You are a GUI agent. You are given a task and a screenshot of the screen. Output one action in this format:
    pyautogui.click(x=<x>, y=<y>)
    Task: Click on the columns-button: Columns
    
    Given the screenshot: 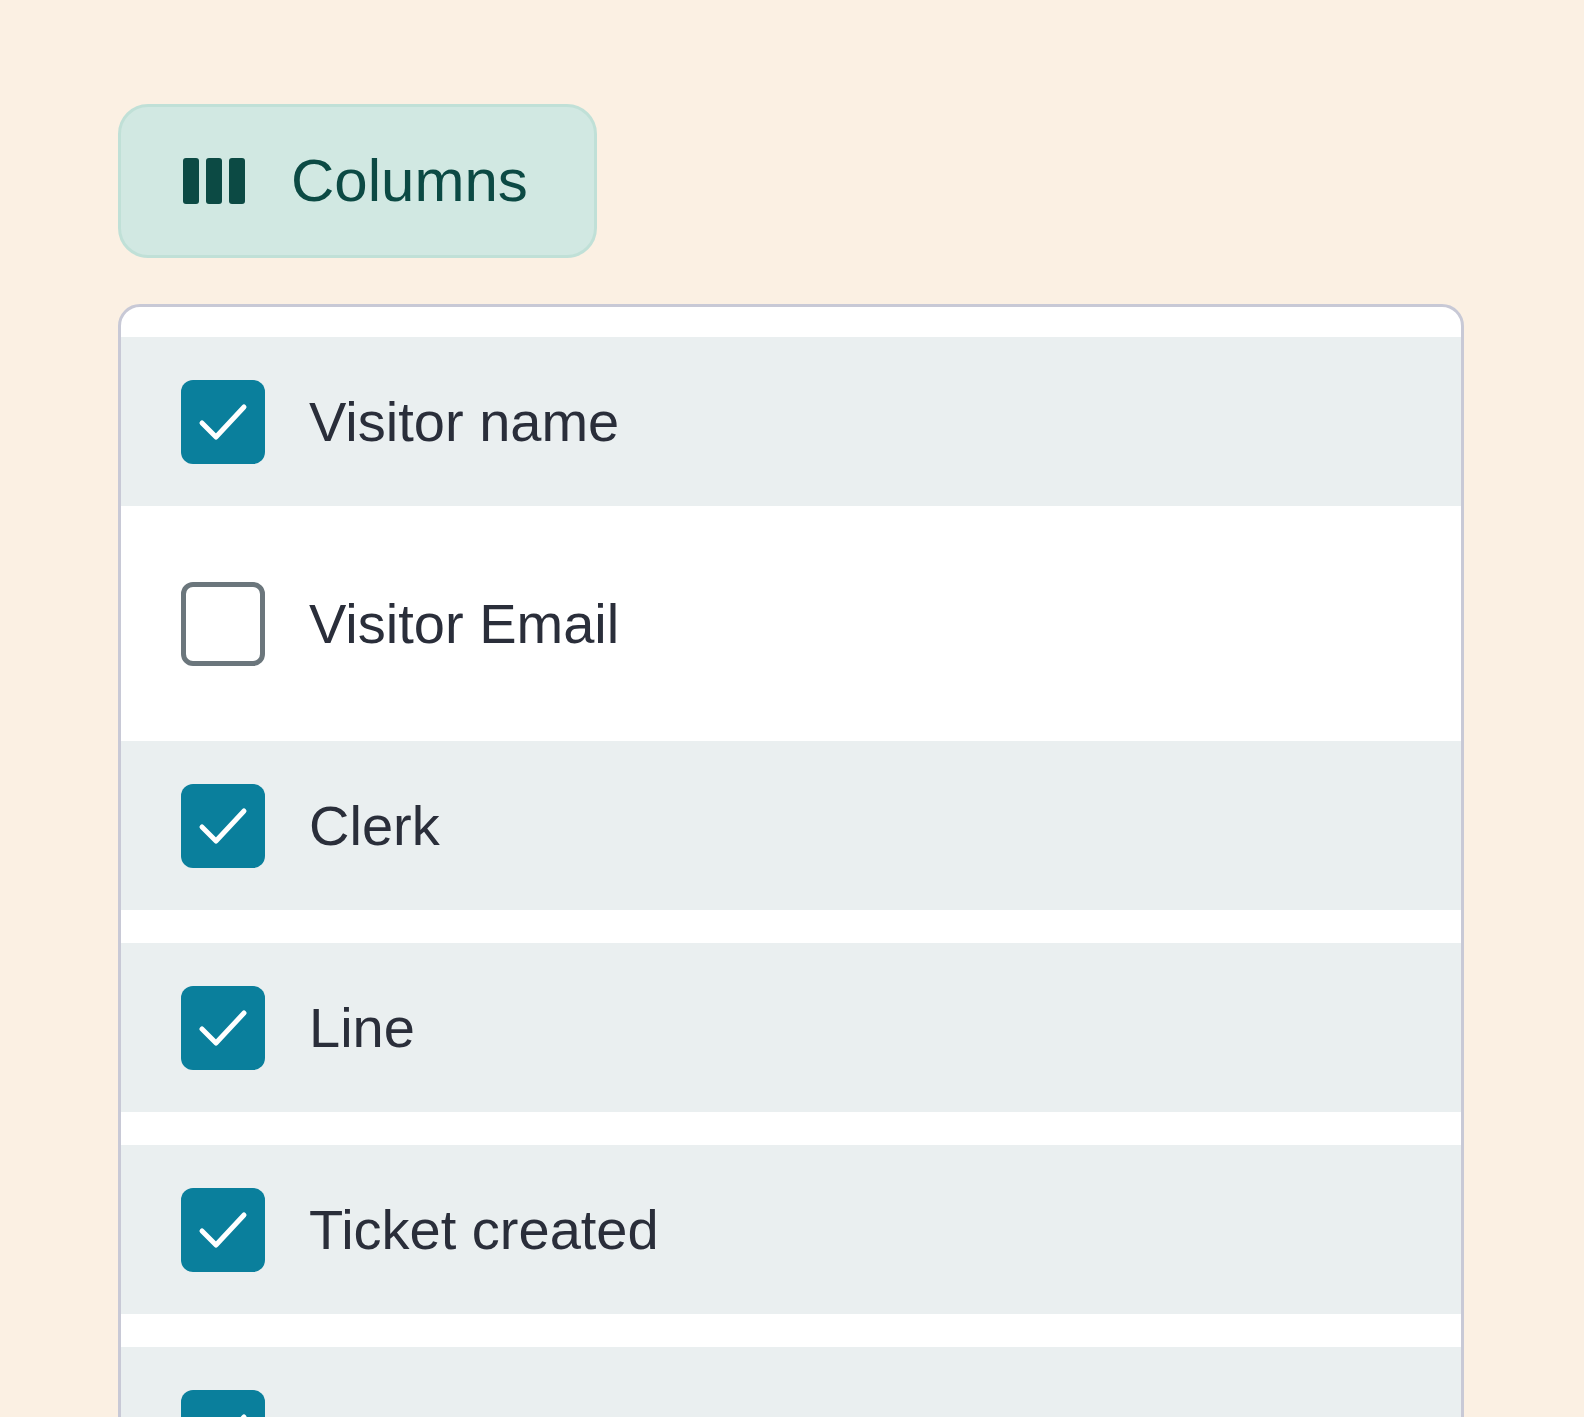 What is the action you would take?
    pyautogui.click(x=357, y=181)
    